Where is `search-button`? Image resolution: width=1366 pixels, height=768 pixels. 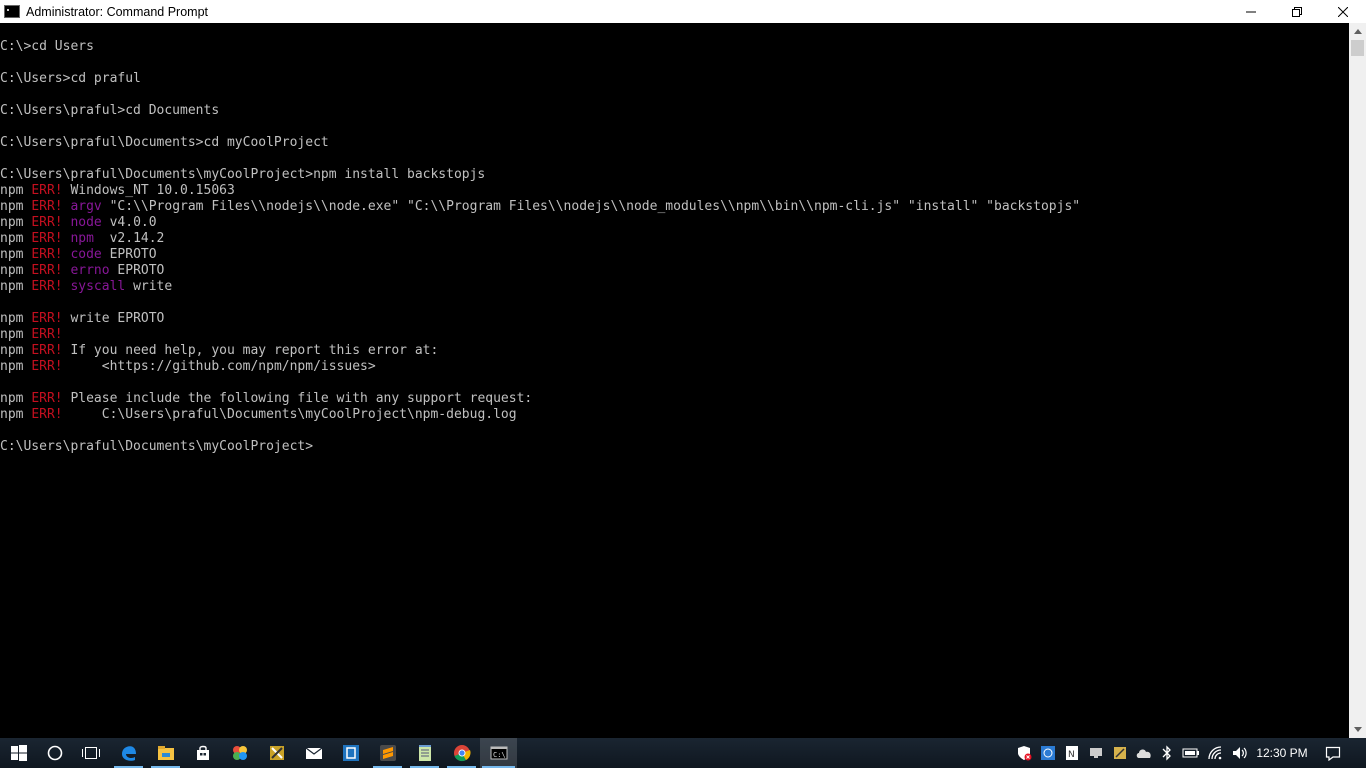
search-button is located at coordinates (54, 753).